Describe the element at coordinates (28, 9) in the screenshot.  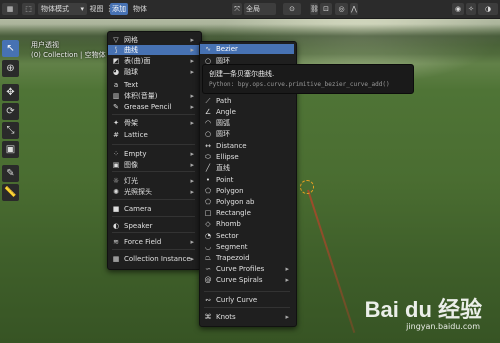
I see `select-box-icon: ⬚` at that location.